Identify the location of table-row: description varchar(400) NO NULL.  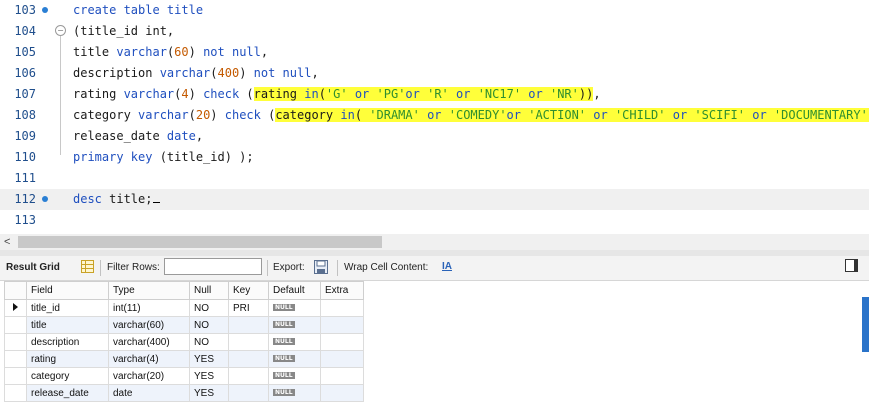
(184, 342).